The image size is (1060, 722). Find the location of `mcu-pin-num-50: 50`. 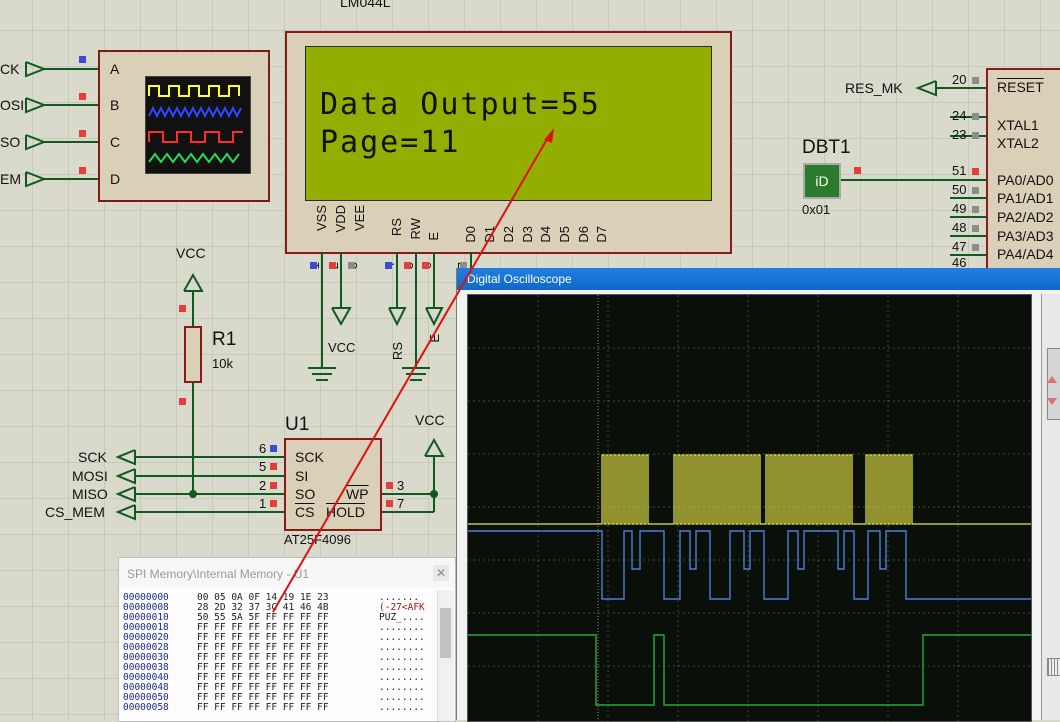

mcu-pin-num-50: 50 is located at coordinates (959, 189).